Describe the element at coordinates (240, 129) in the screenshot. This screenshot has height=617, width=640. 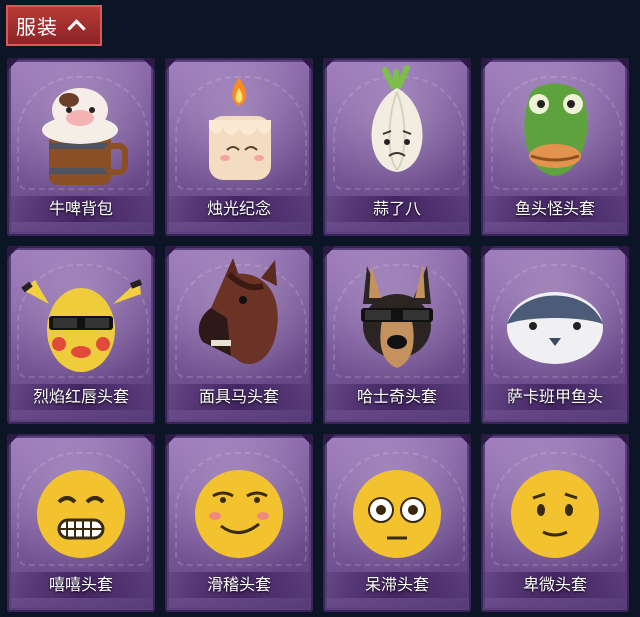
I see `candle-icon` at that location.